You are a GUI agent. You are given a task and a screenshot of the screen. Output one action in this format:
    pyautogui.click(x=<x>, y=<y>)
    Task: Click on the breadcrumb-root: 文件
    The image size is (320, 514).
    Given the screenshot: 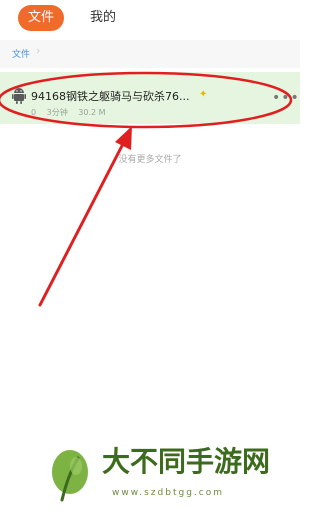 What is the action you would take?
    pyautogui.click(x=21, y=53)
    